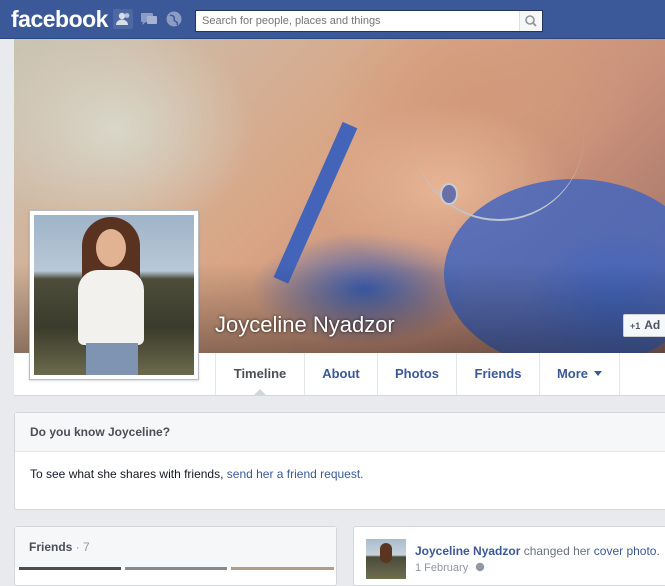 This screenshot has height=586, width=665. Describe the element at coordinates (175, 547) in the screenshot. I see `friends-box-header: Friends · 7` at that location.